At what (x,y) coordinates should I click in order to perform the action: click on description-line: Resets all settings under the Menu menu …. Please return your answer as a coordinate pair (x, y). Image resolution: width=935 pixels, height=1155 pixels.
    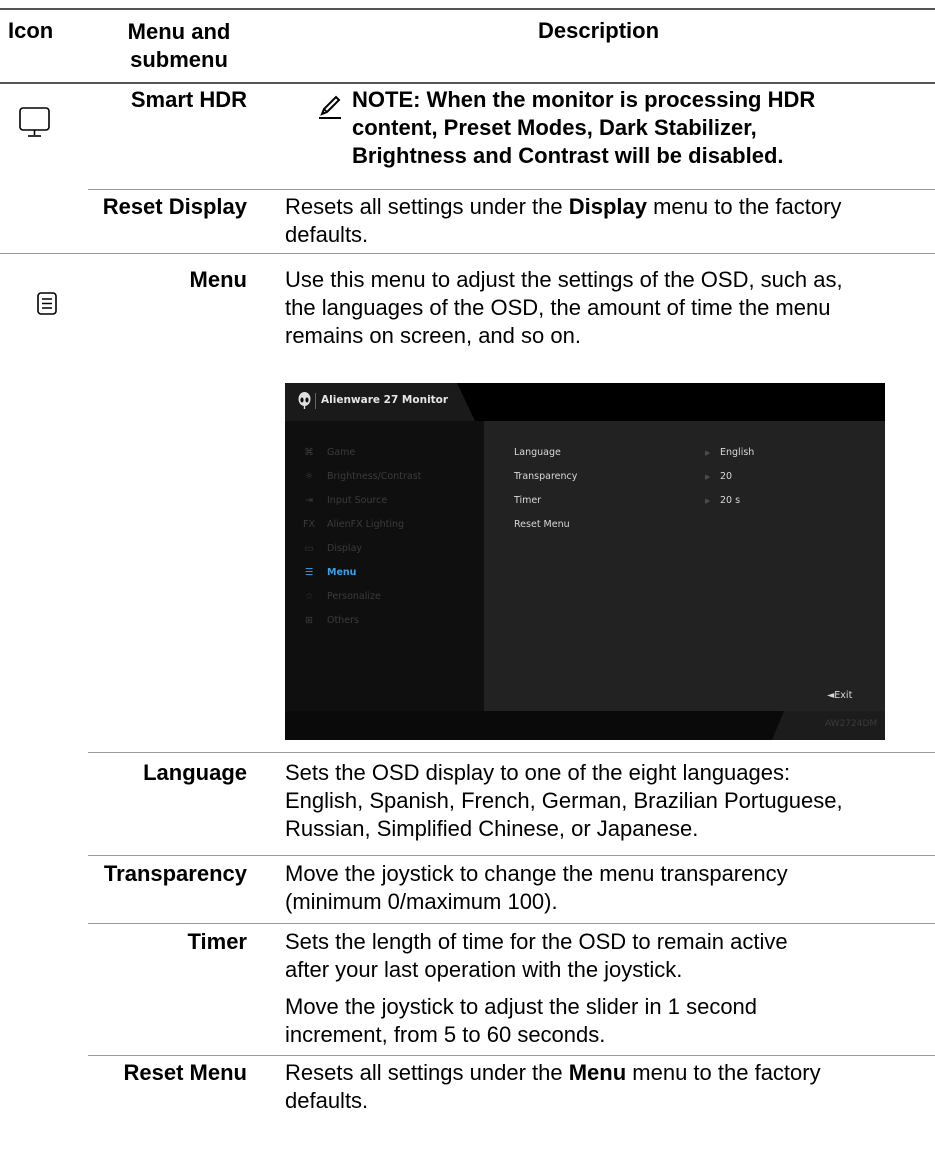
    Looking at the image, I should click on (605, 1073).